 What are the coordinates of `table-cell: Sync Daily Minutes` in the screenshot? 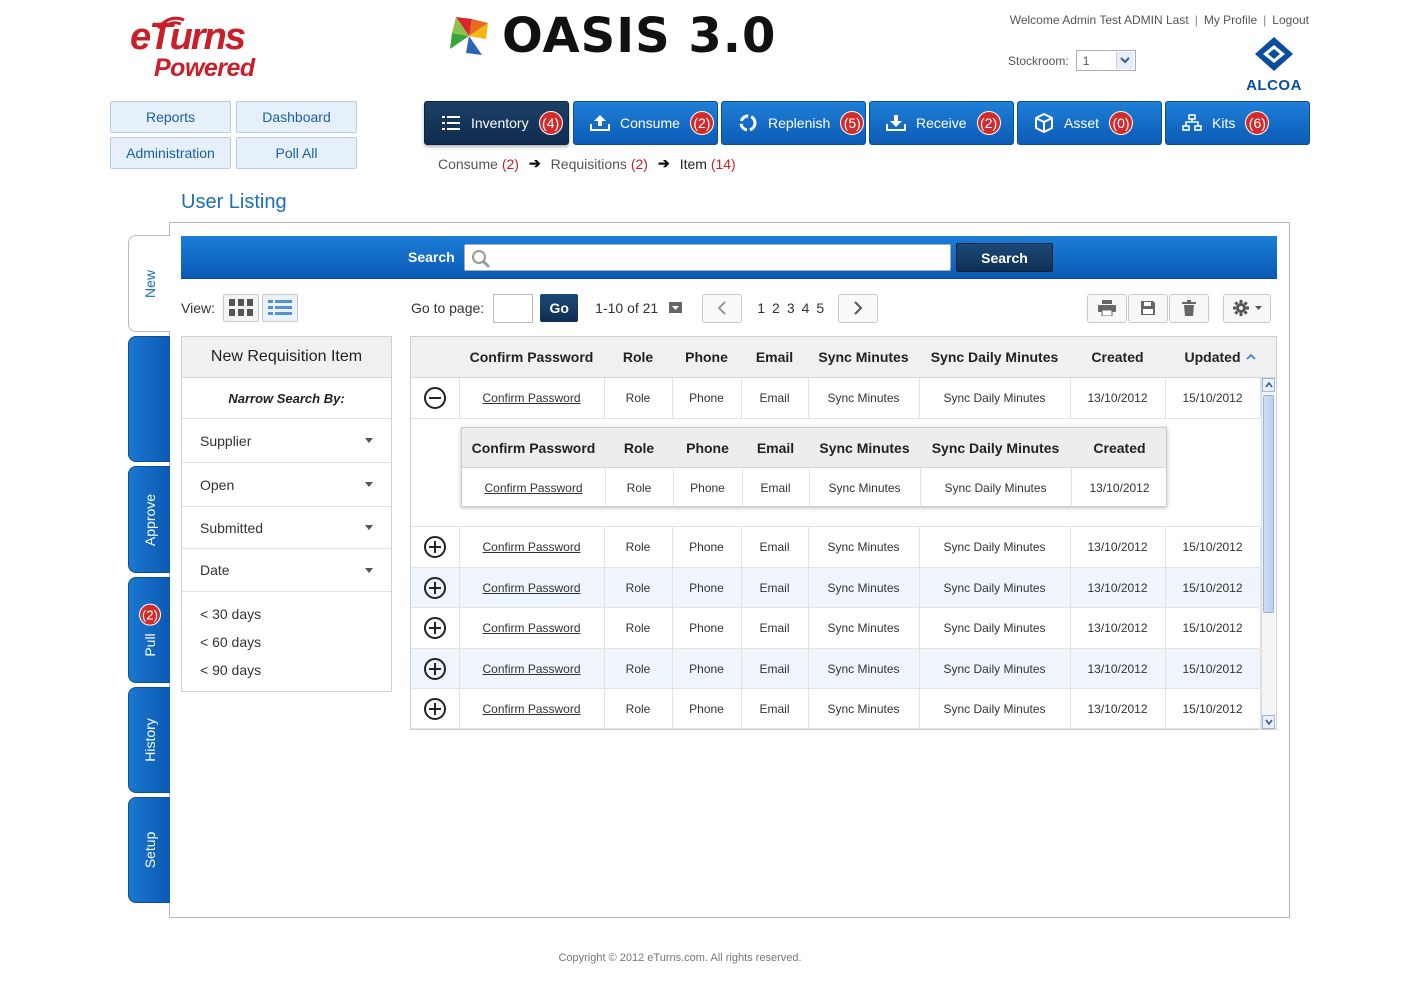 It's located at (994, 628).